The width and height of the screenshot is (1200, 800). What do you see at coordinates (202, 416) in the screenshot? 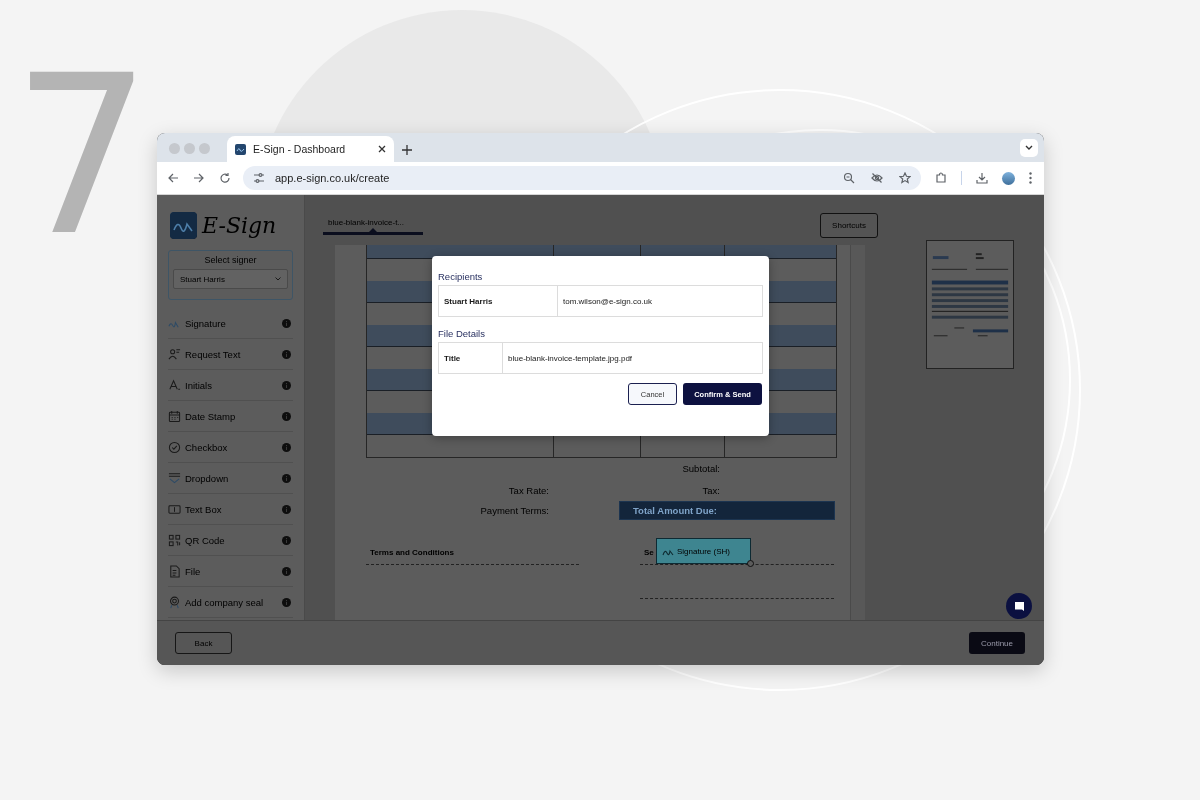
I see `tool-item: Date Stamp` at bounding box center [202, 416].